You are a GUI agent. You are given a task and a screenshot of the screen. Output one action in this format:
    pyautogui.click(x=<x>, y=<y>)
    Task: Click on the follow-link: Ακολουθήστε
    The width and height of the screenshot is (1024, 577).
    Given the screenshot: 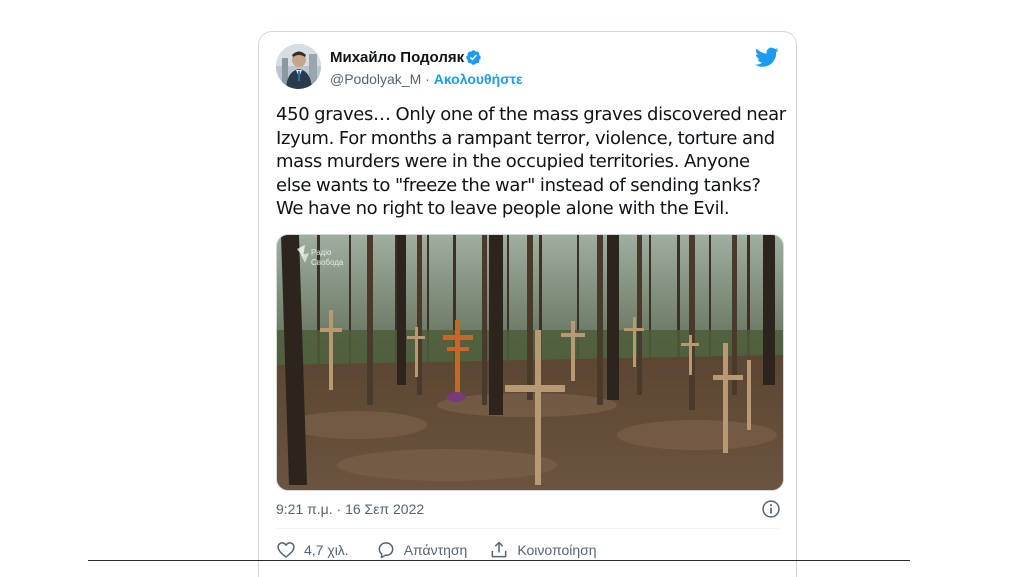 What is the action you would take?
    pyautogui.click(x=478, y=79)
    